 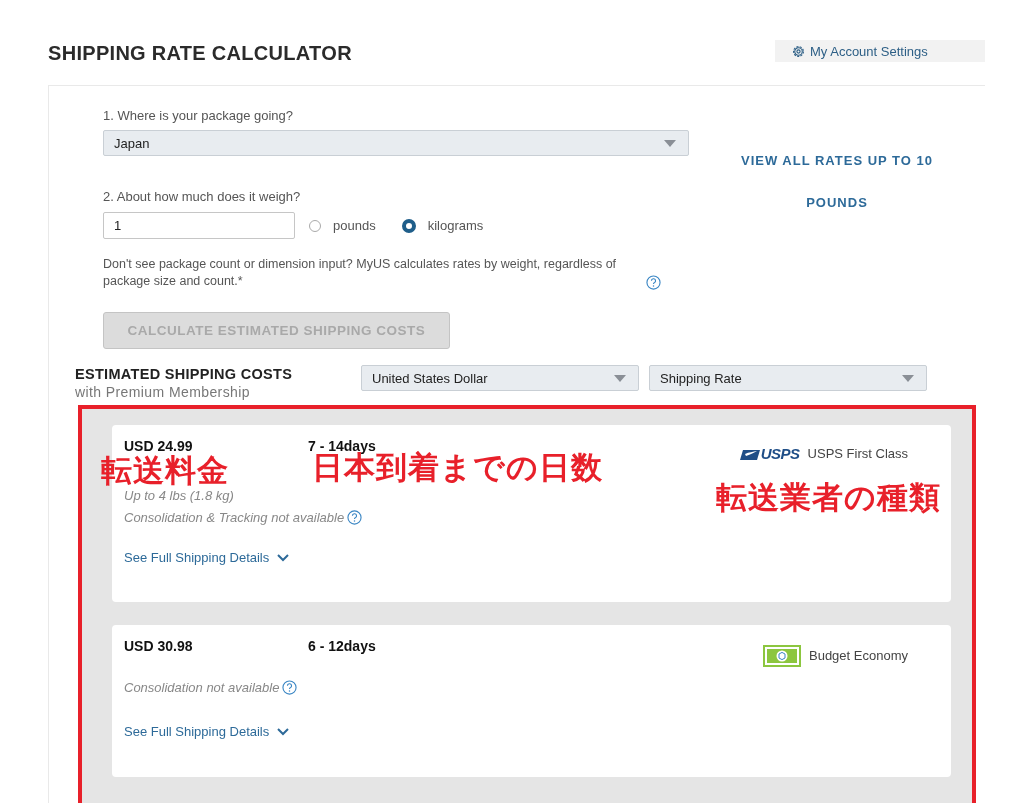 What do you see at coordinates (234, 517) in the screenshot?
I see `availability-note: Consolidation & Tracking not available` at bounding box center [234, 517].